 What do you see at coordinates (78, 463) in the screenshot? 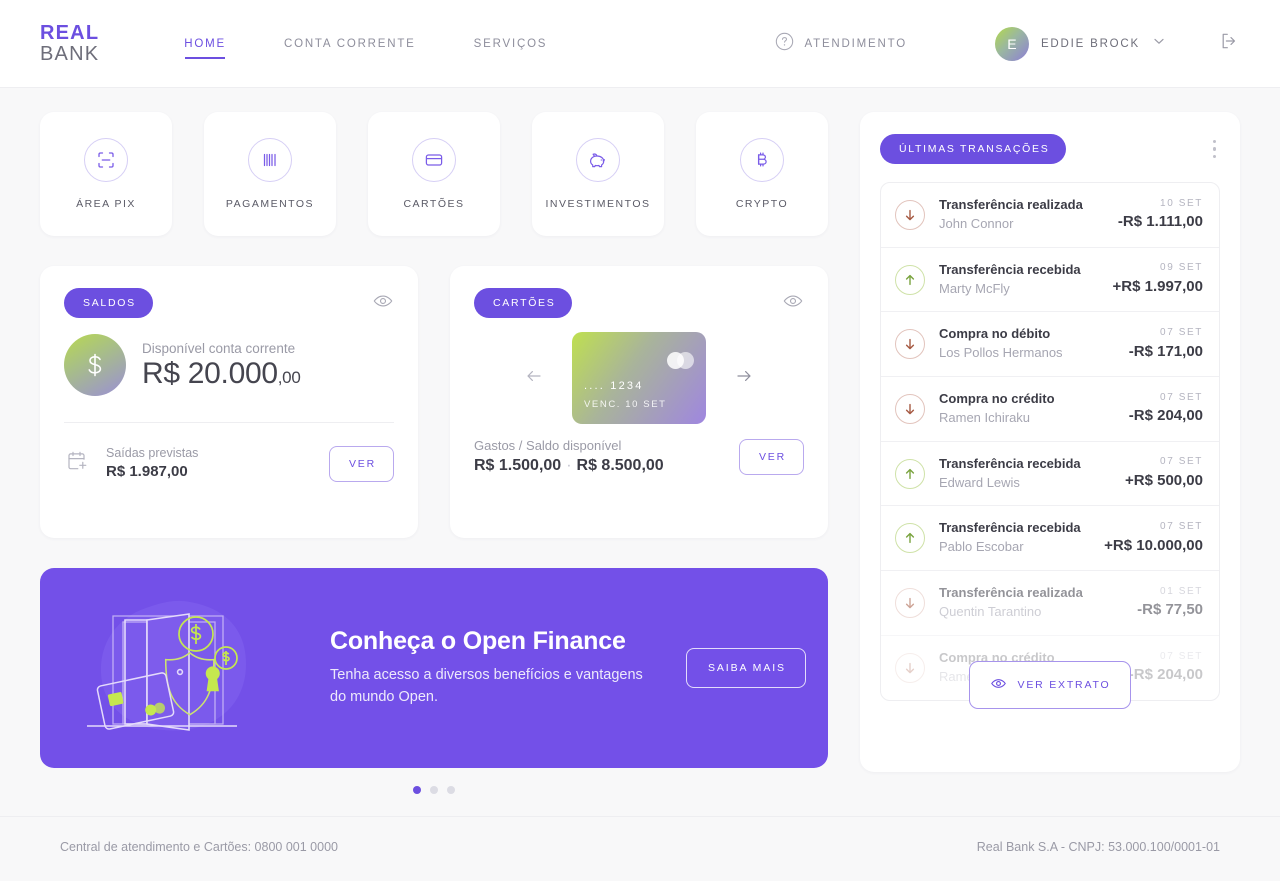
I see `calendar-plus-icon` at bounding box center [78, 463].